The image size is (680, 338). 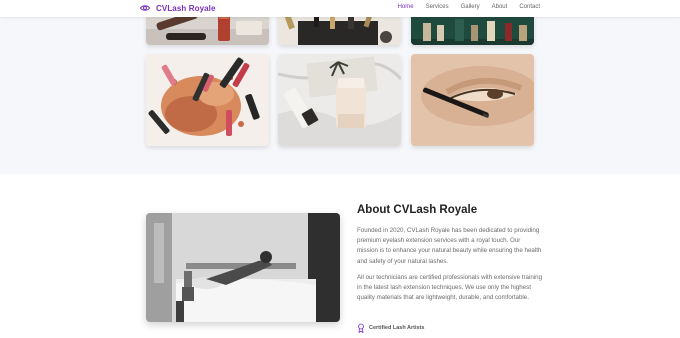 What do you see at coordinates (417, 210) in the screenshot?
I see `about-title: About CVLash Royale` at bounding box center [417, 210].